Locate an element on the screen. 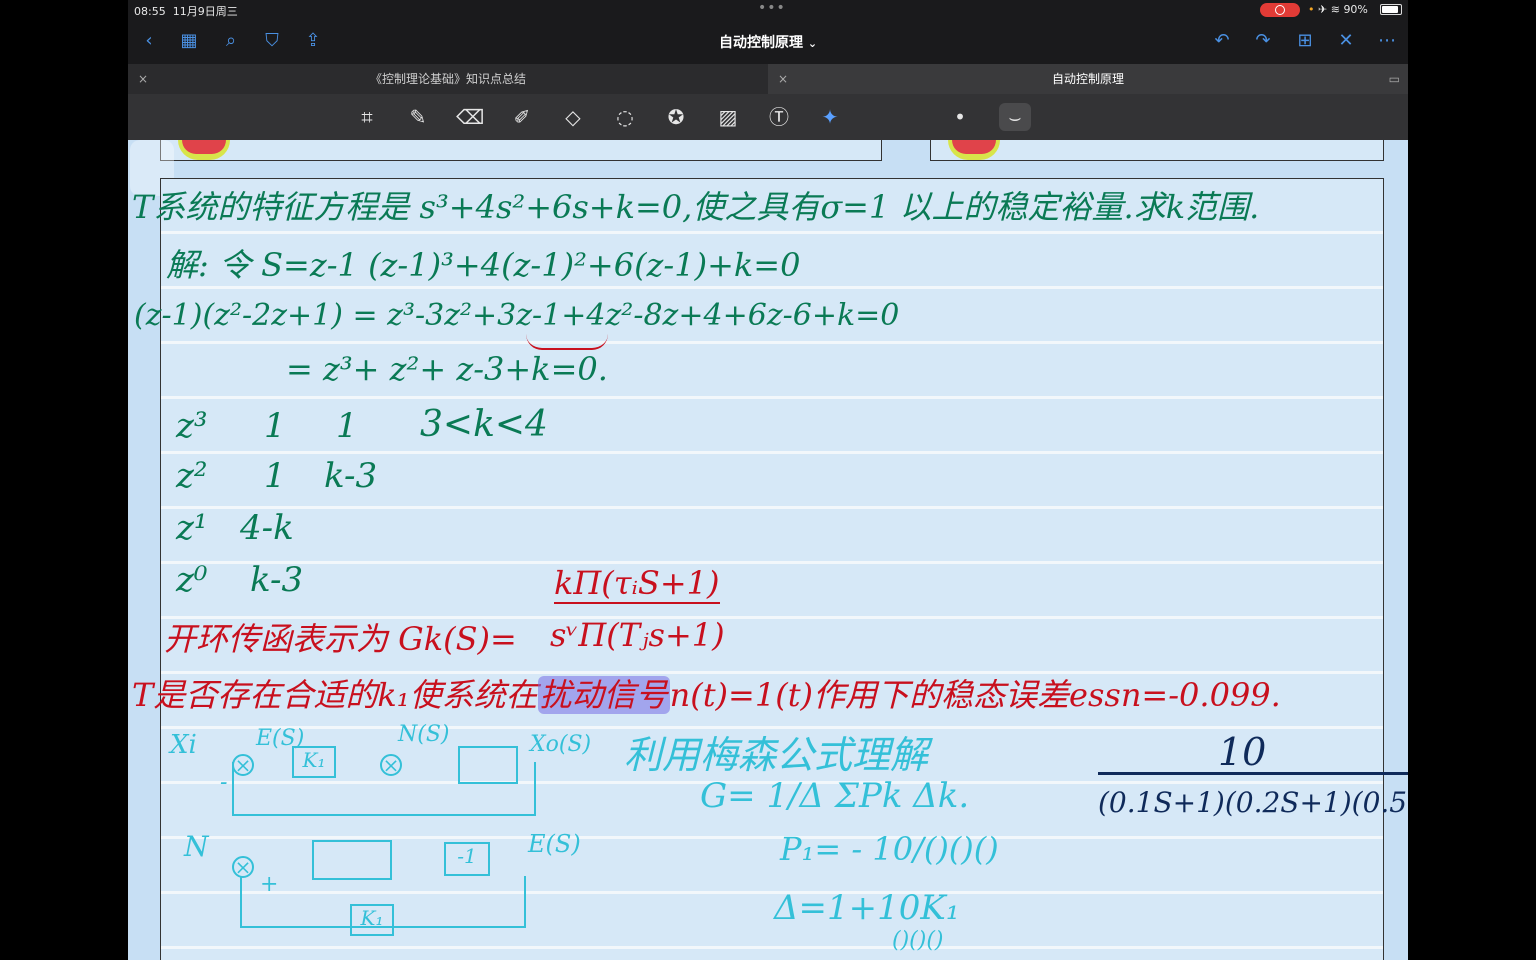 The height and width of the screenshot is (960, 1536). tf-denominator: (0.1S+1)(0.2S+1)(0.5S+1) is located at coordinates (1253, 802).